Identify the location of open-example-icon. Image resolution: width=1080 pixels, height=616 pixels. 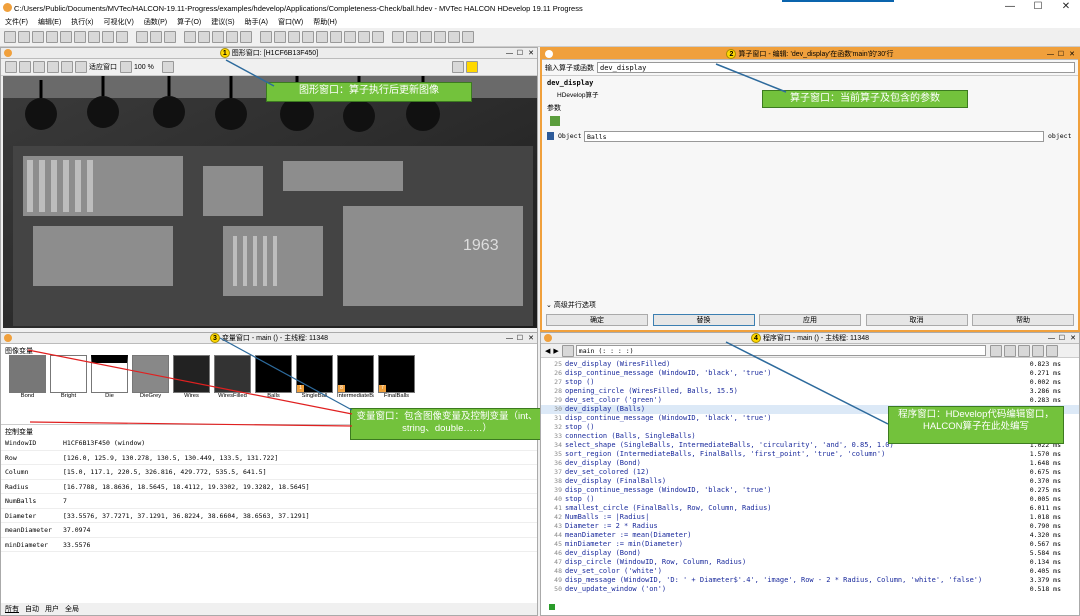
(38, 37).